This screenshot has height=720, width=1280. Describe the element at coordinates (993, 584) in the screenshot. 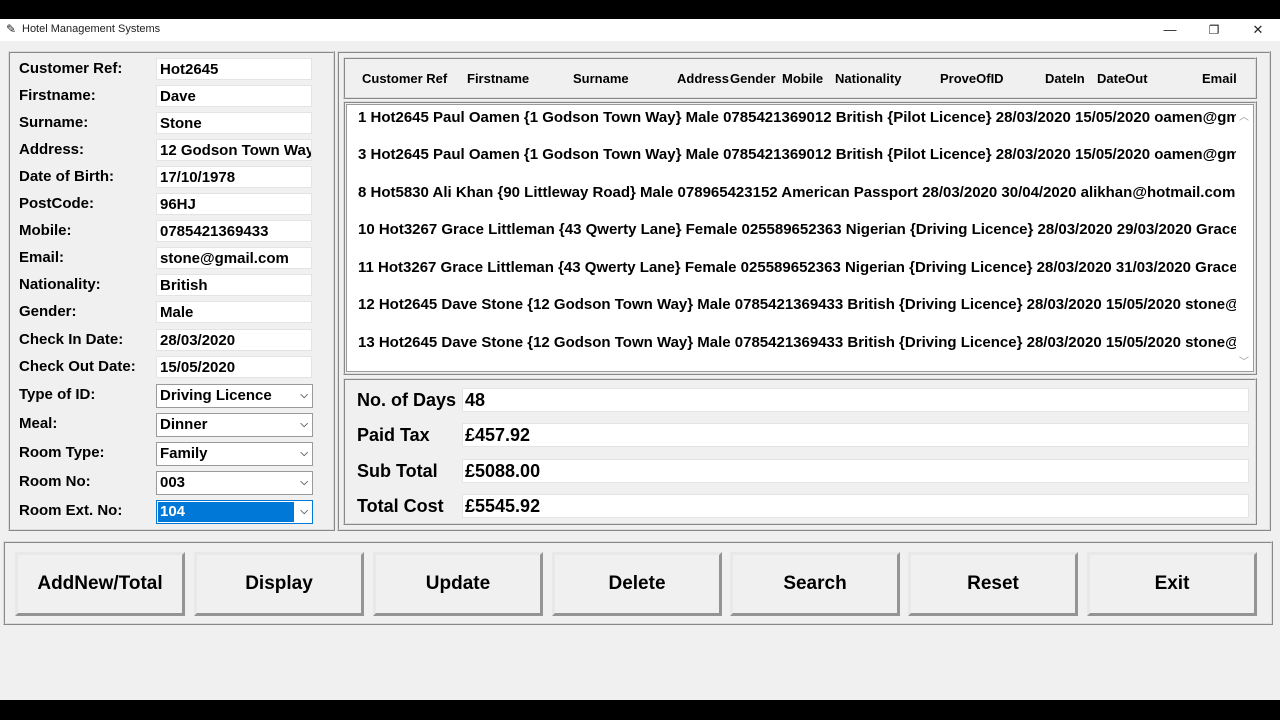

I see `reset-button: Reset` at that location.